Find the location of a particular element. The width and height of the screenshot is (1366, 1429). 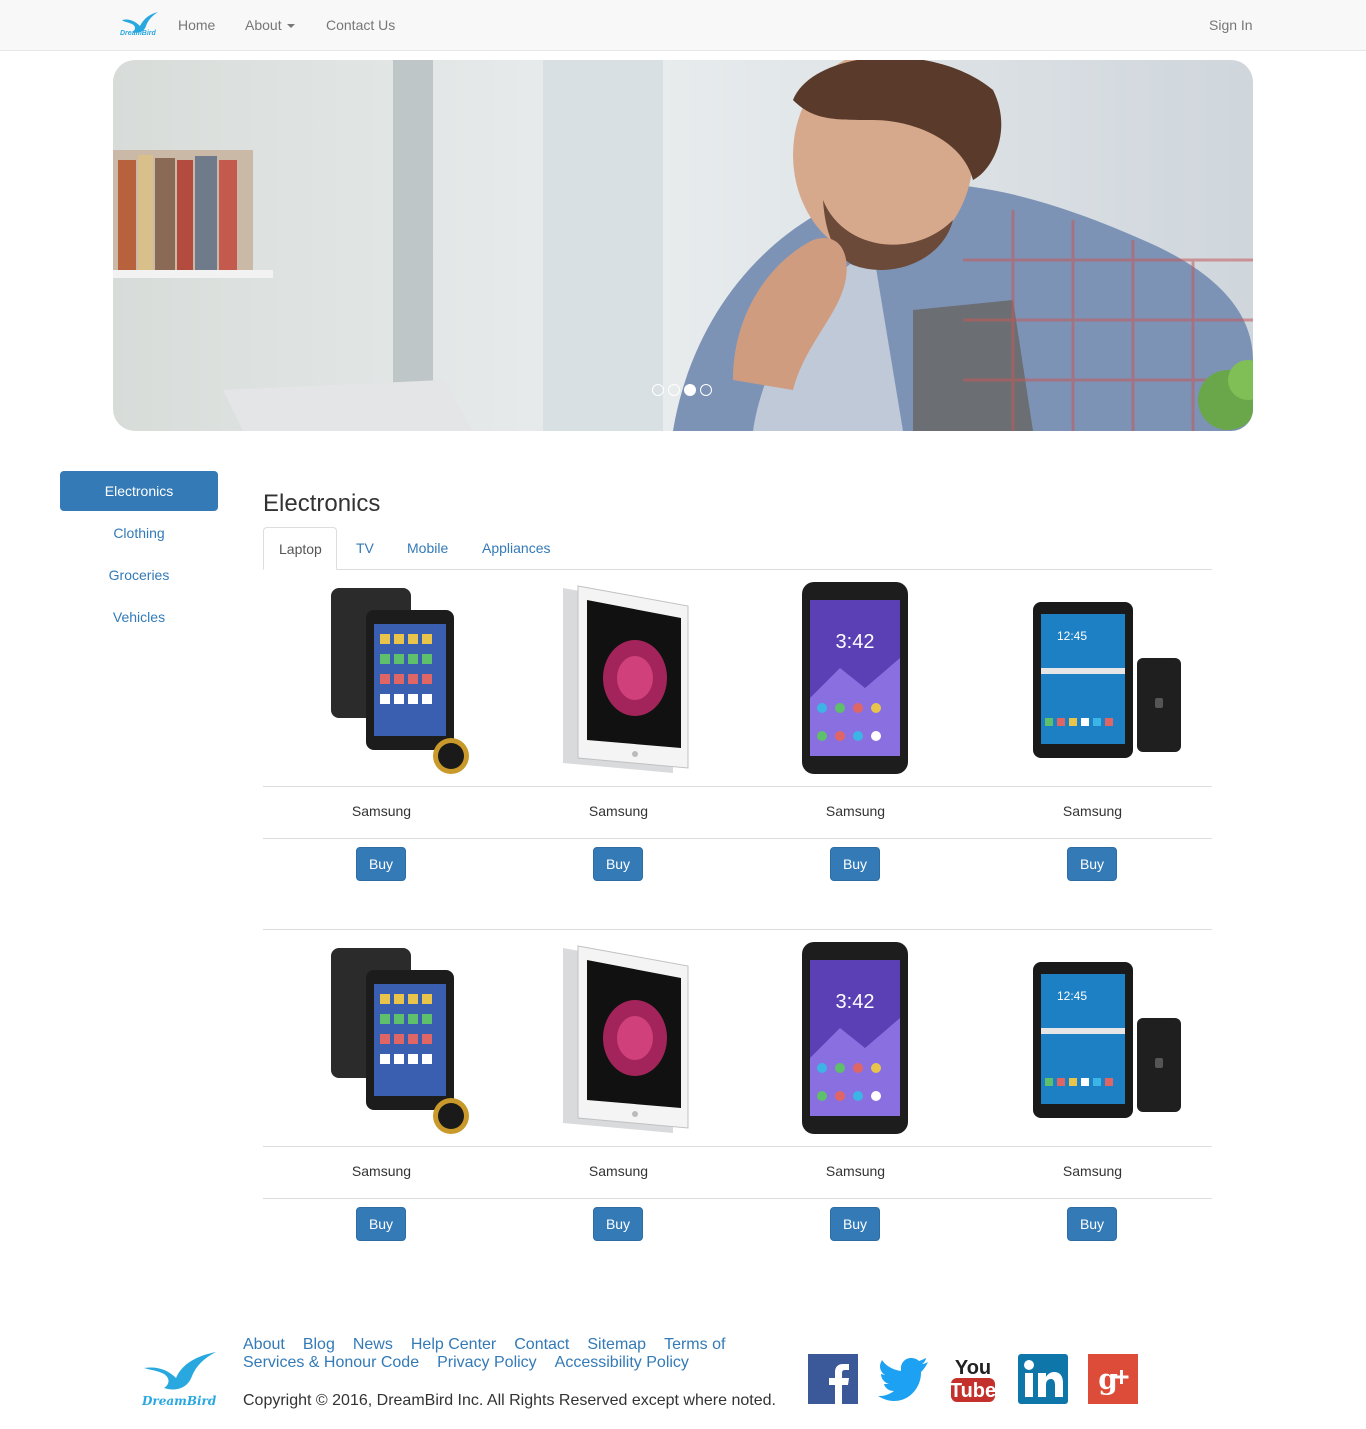

footer-link-news: News is located at coordinates (373, 1344).